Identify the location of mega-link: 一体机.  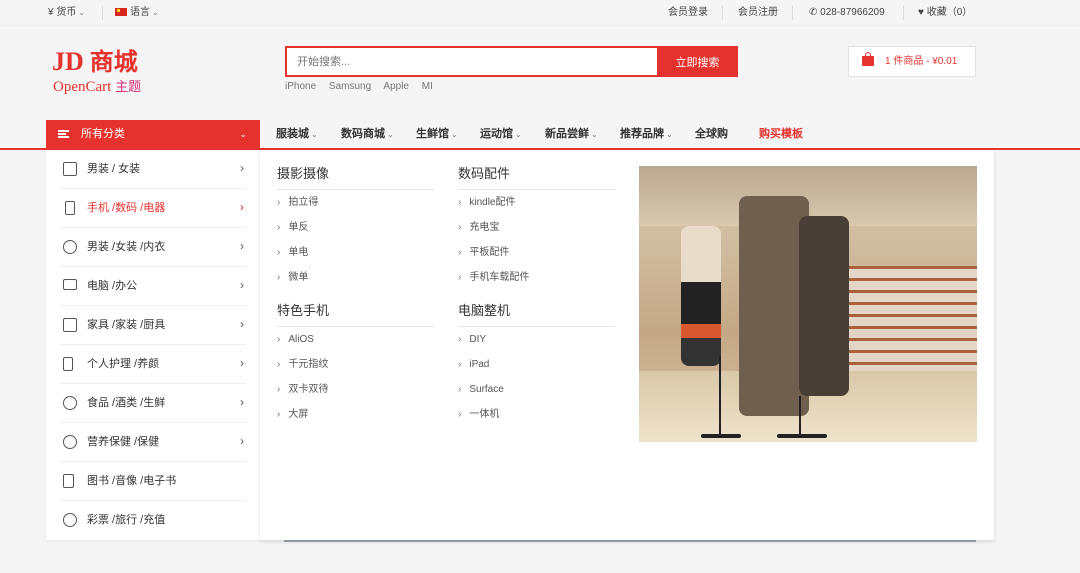
(478, 415).